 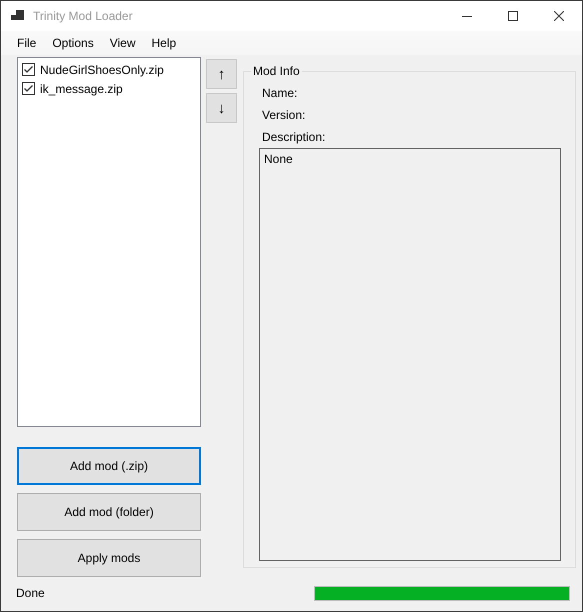 I want to click on menu-item: Options, so click(x=73, y=43).